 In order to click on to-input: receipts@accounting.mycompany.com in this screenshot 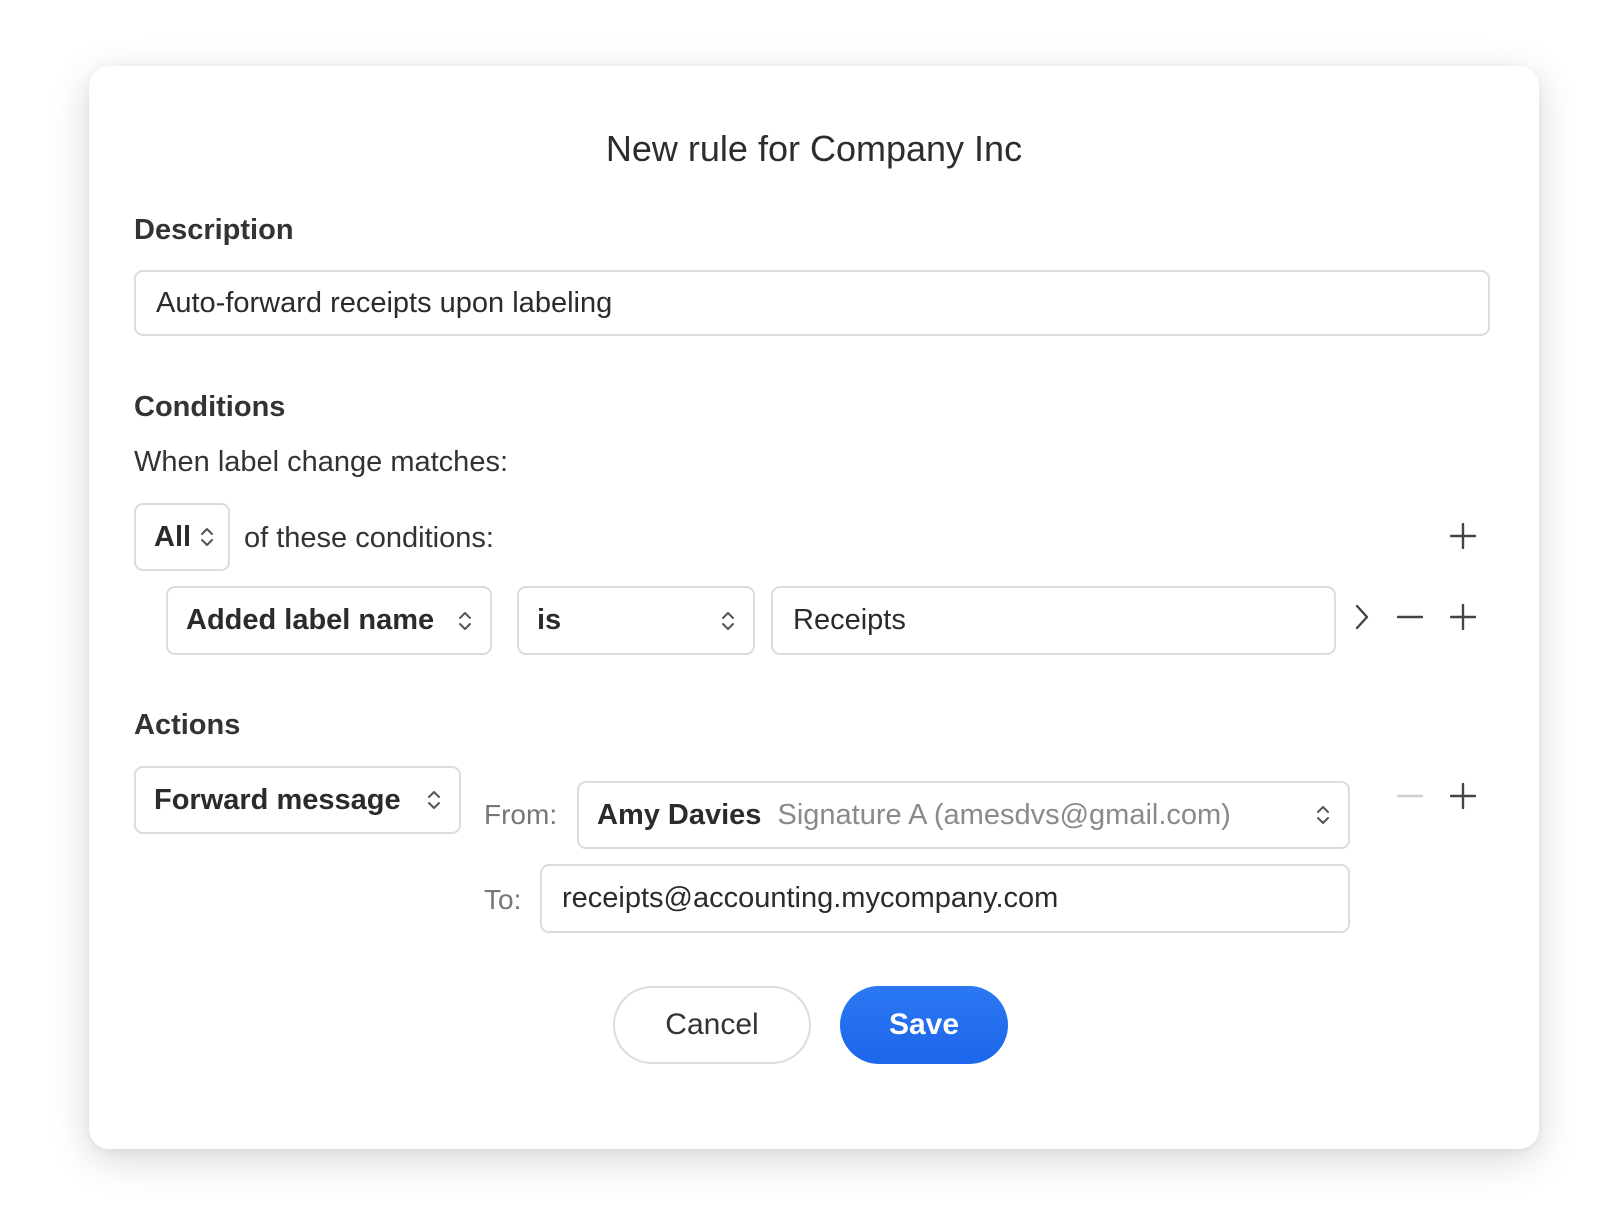, I will do `click(945, 898)`.